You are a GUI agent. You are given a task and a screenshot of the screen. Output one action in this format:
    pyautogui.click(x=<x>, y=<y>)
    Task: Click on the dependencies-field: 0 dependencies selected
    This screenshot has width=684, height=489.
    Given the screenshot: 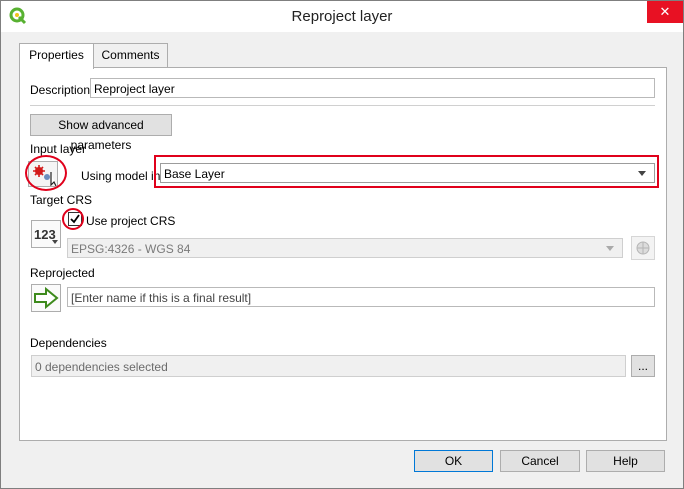 What is the action you would take?
    pyautogui.click(x=328, y=366)
    